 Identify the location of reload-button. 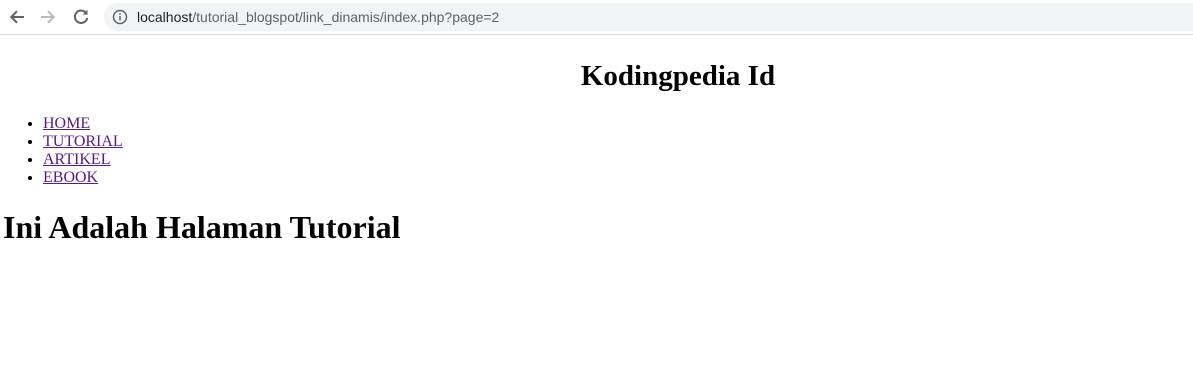
(81, 17).